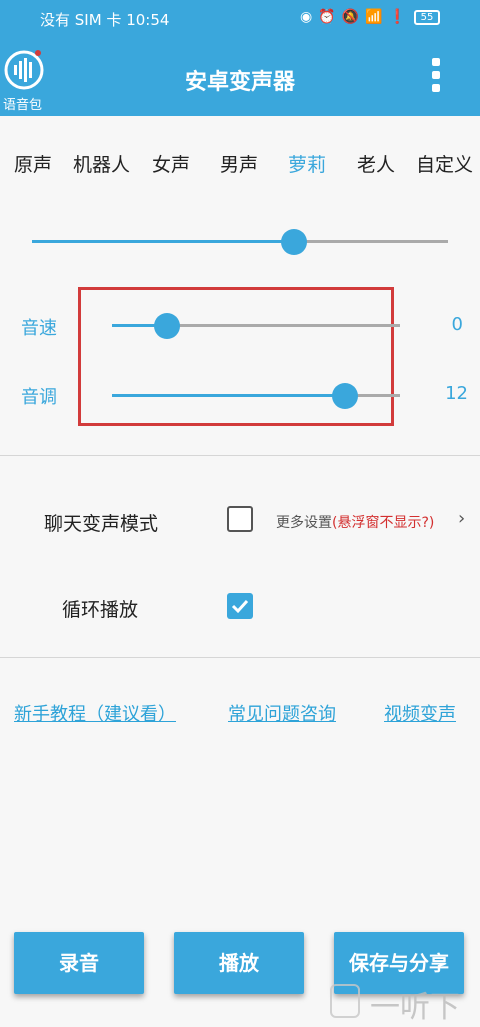 This screenshot has width=480, height=1027. I want to click on preset-elder: 老人, so click(376, 163).